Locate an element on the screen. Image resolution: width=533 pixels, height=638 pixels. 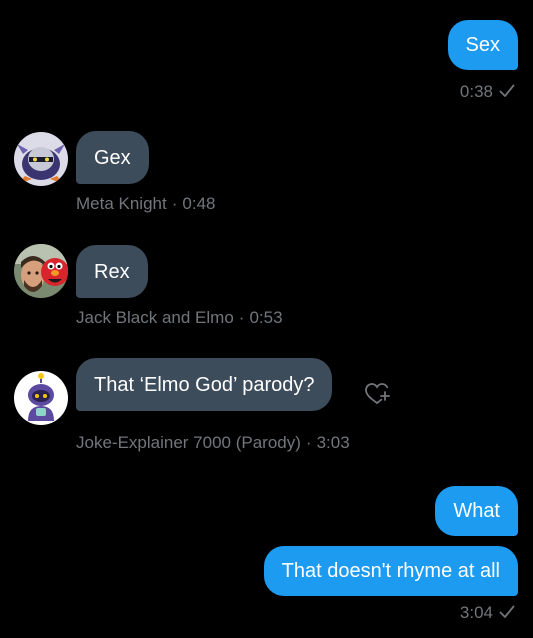
avatar-jack-black-and-elmo is located at coordinates (41, 271).